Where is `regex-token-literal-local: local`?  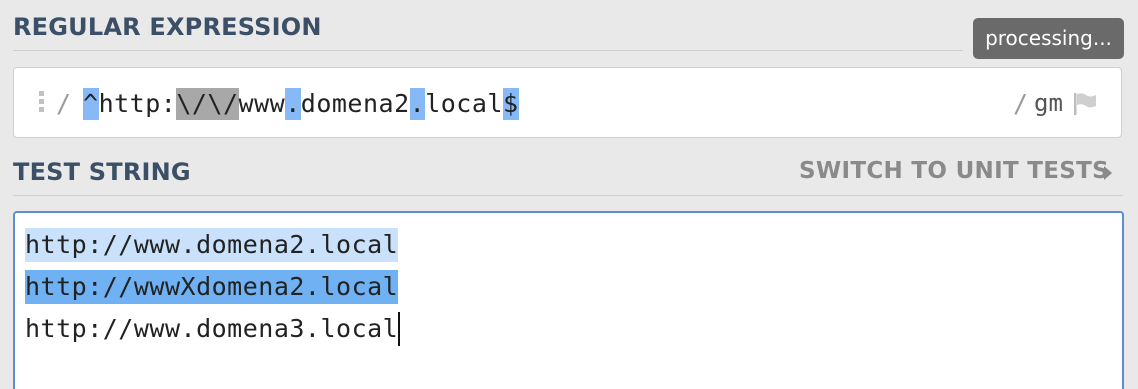 regex-token-literal-local: local is located at coordinates (464, 103).